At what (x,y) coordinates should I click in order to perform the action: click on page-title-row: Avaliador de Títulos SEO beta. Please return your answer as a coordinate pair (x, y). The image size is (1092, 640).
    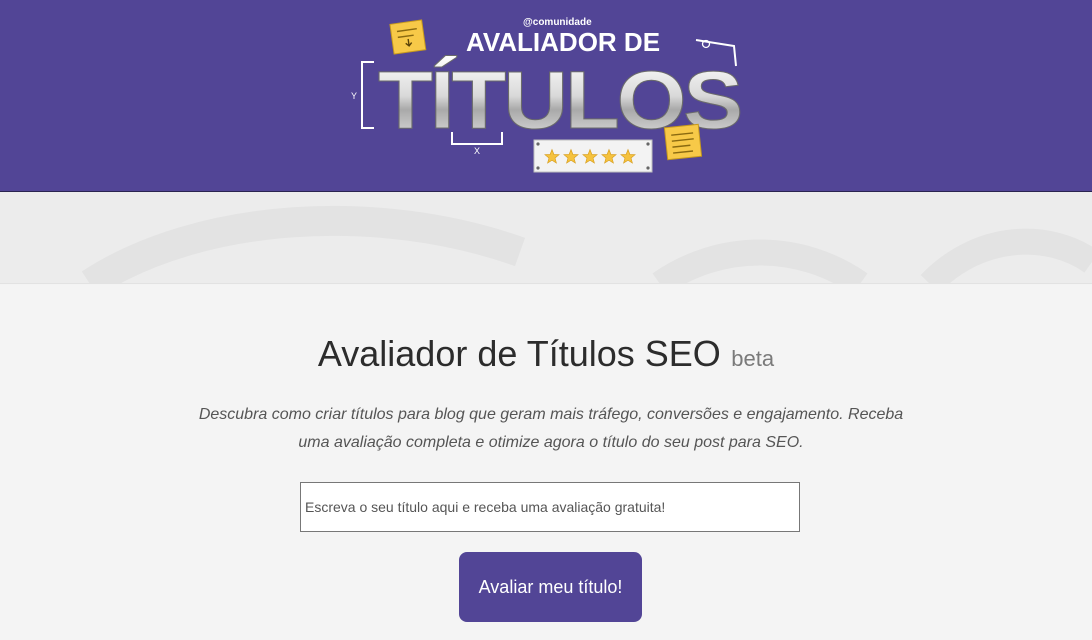
    Looking at the image, I should click on (546, 354).